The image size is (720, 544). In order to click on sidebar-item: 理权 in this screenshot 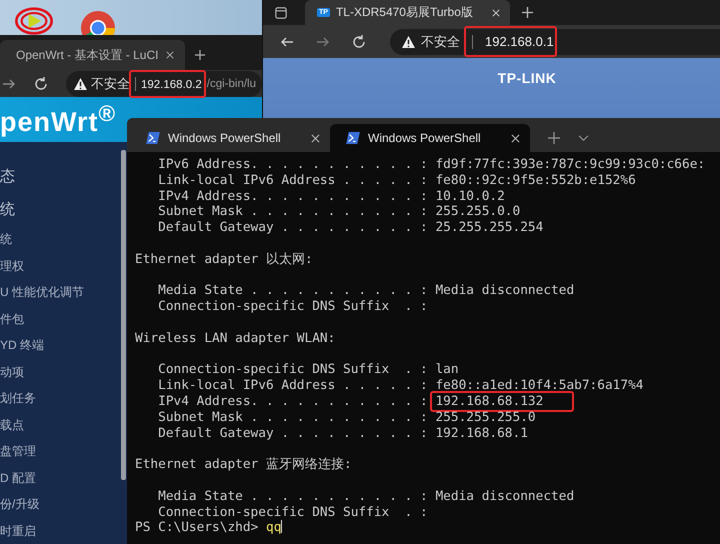, I will do `click(12, 265)`.